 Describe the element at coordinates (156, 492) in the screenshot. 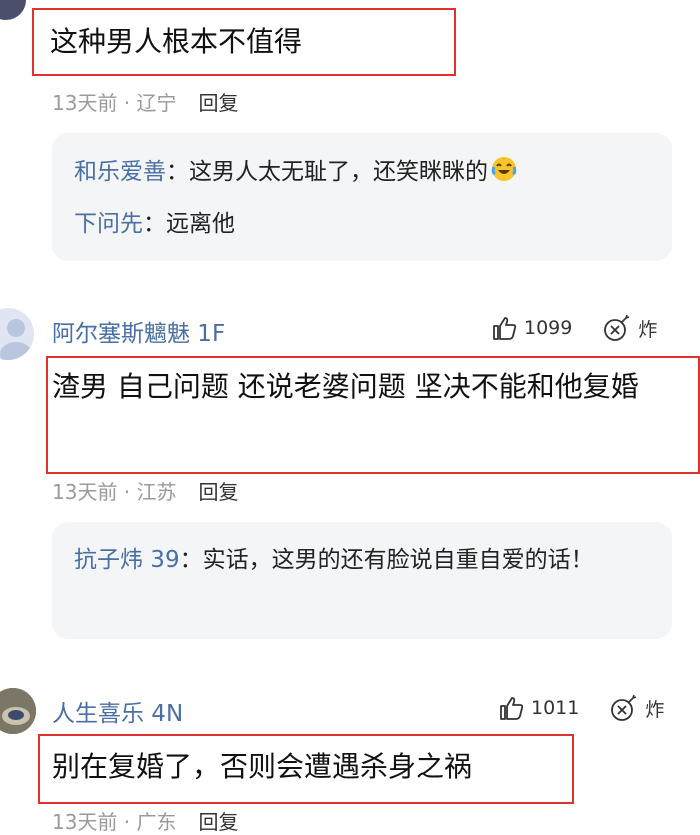

I see `comment-location: 江苏` at that location.